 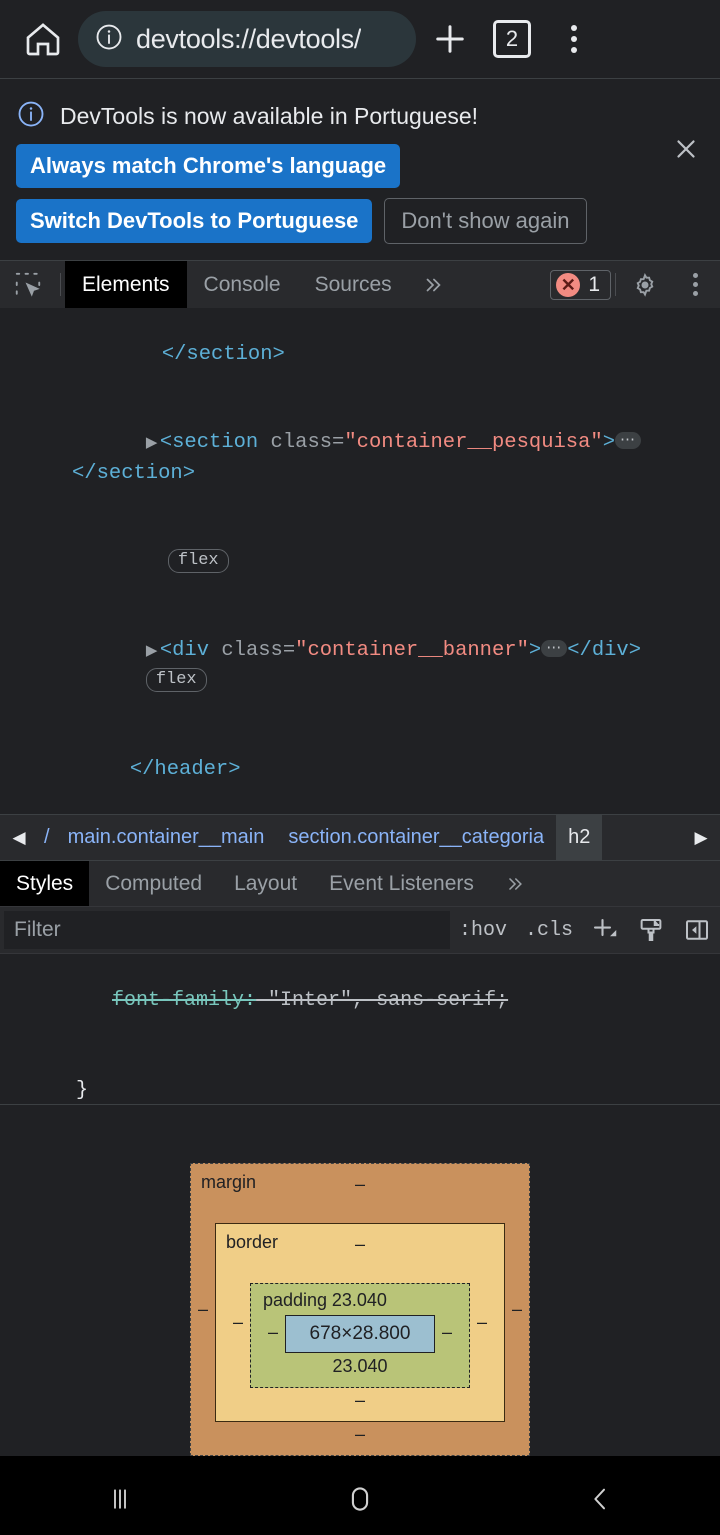 I want to click on url-bar: devtools://devtools/, so click(x=247, y=39).